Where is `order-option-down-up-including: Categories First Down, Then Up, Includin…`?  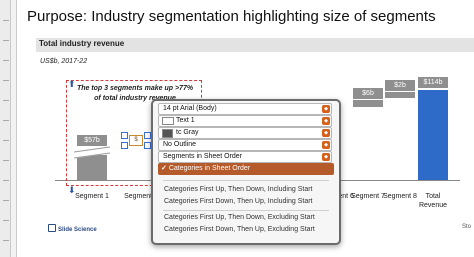
order-option-down-up-including: Categories First Down, Then Up, Includin… is located at coordinates (246, 202).